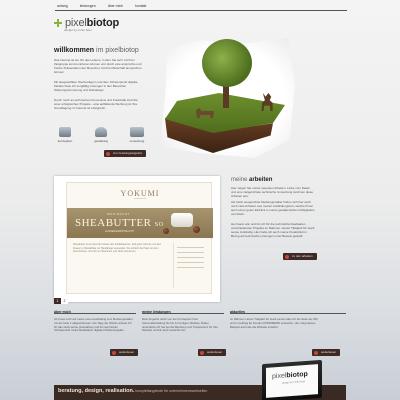 Image resolution: width=400 pixels, height=400 pixels. Describe the element at coordinates (101, 141) in the screenshot. I see `gestaltung-label: gestaltung` at that location.